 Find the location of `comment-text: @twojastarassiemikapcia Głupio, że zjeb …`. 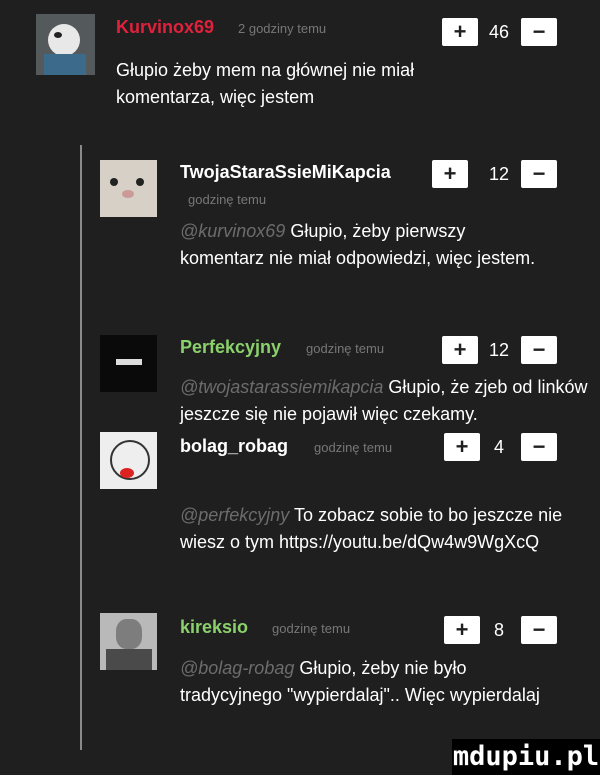

comment-text: @twojastarassiemikapcia Głupio, że zjeb … is located at coordinates (384, 400).